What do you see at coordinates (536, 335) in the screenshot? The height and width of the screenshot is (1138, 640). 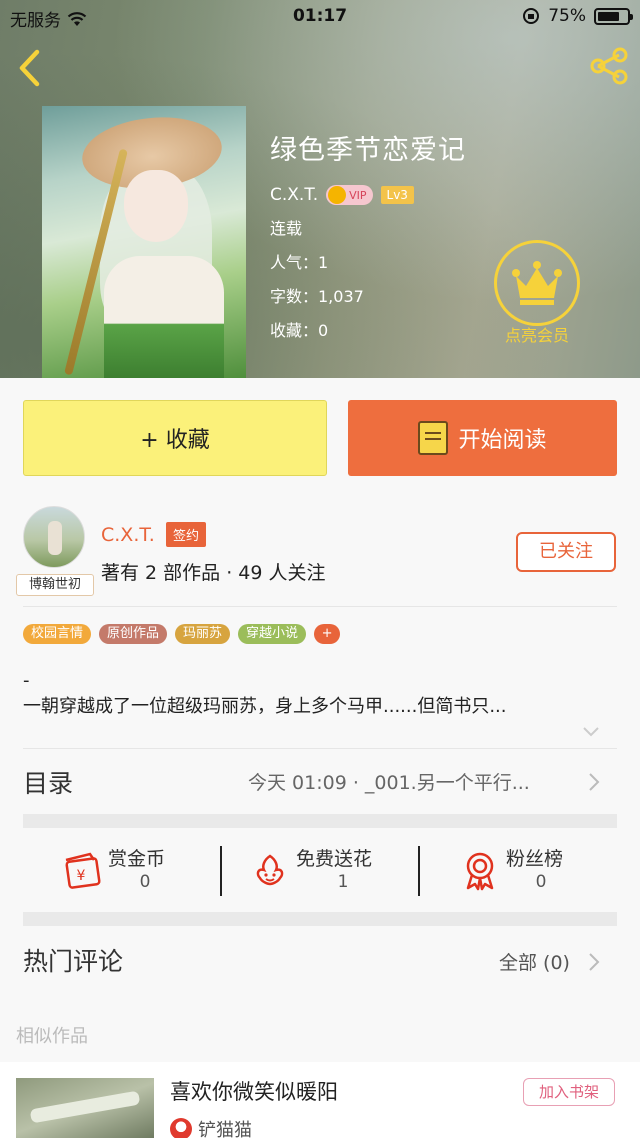 I see `member-label: 点亮会员` at bounding box center [536, 335].